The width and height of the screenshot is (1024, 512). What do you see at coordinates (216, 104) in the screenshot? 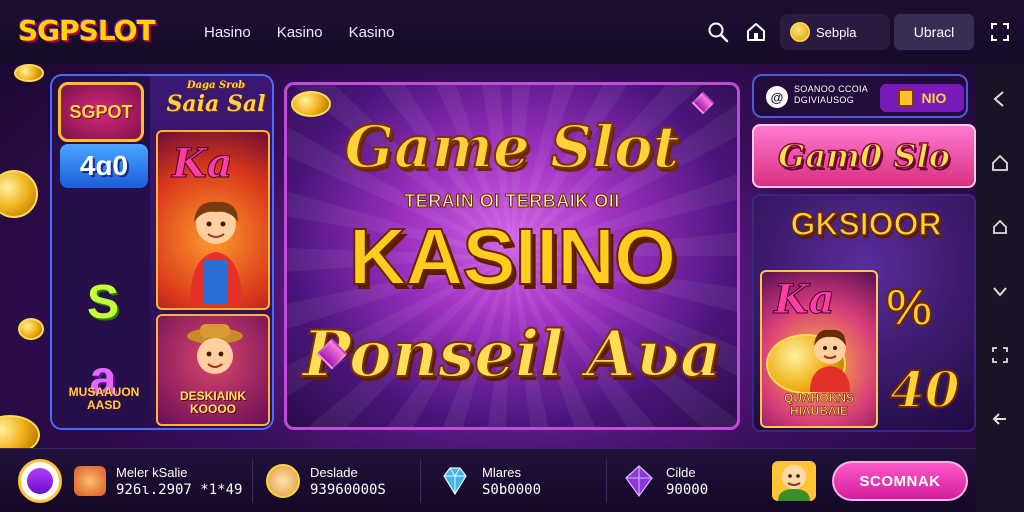
I see `left-title-big: Saia Sal` at bounding box center [216, 104].